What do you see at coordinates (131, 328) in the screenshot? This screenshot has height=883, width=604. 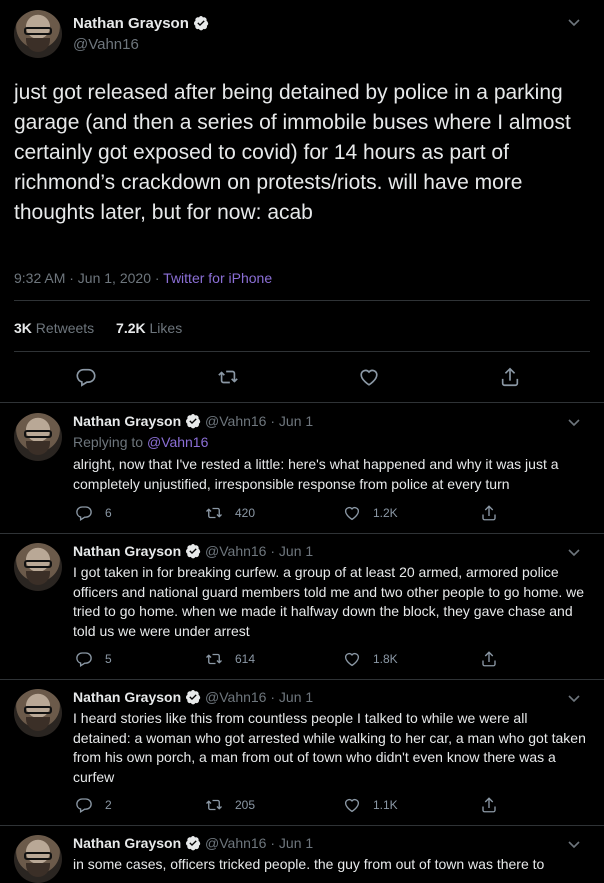 I see `likes-count: 7.2K` at bounding box center [131, 328].